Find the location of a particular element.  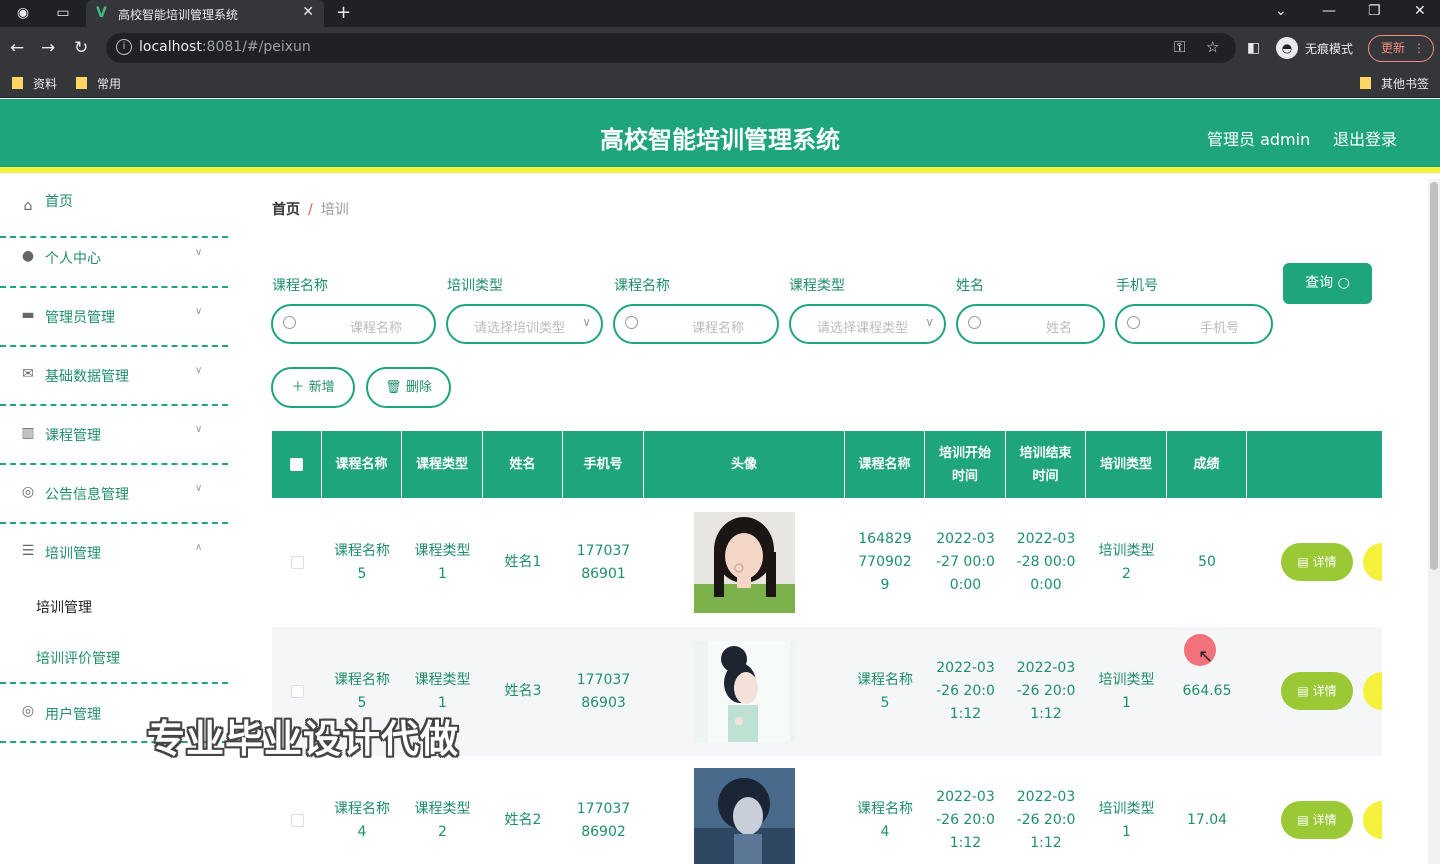

col-header: 成绩 is located at coordinates (1207, 464).